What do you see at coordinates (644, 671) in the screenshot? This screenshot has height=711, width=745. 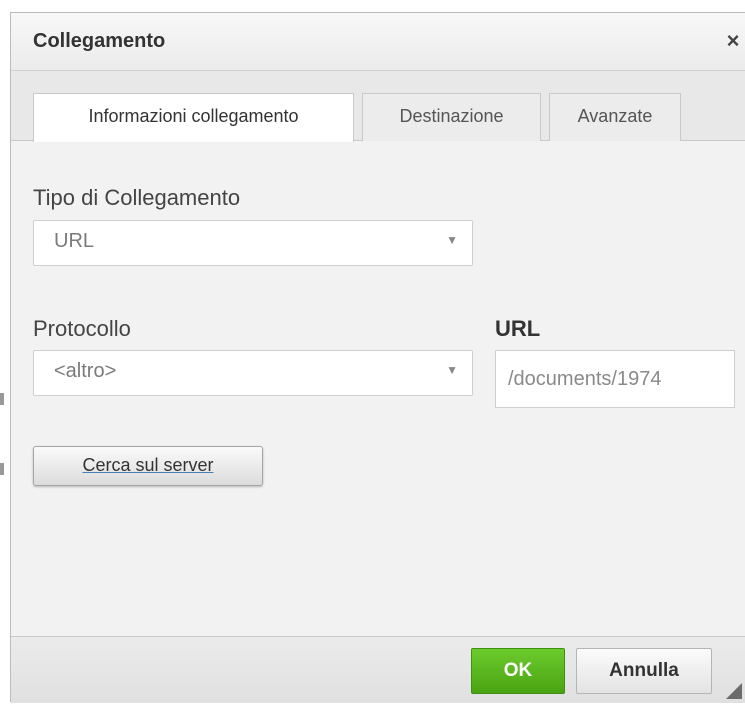 I see `cancel-button: Annulla` at bounding box center [644, 671].